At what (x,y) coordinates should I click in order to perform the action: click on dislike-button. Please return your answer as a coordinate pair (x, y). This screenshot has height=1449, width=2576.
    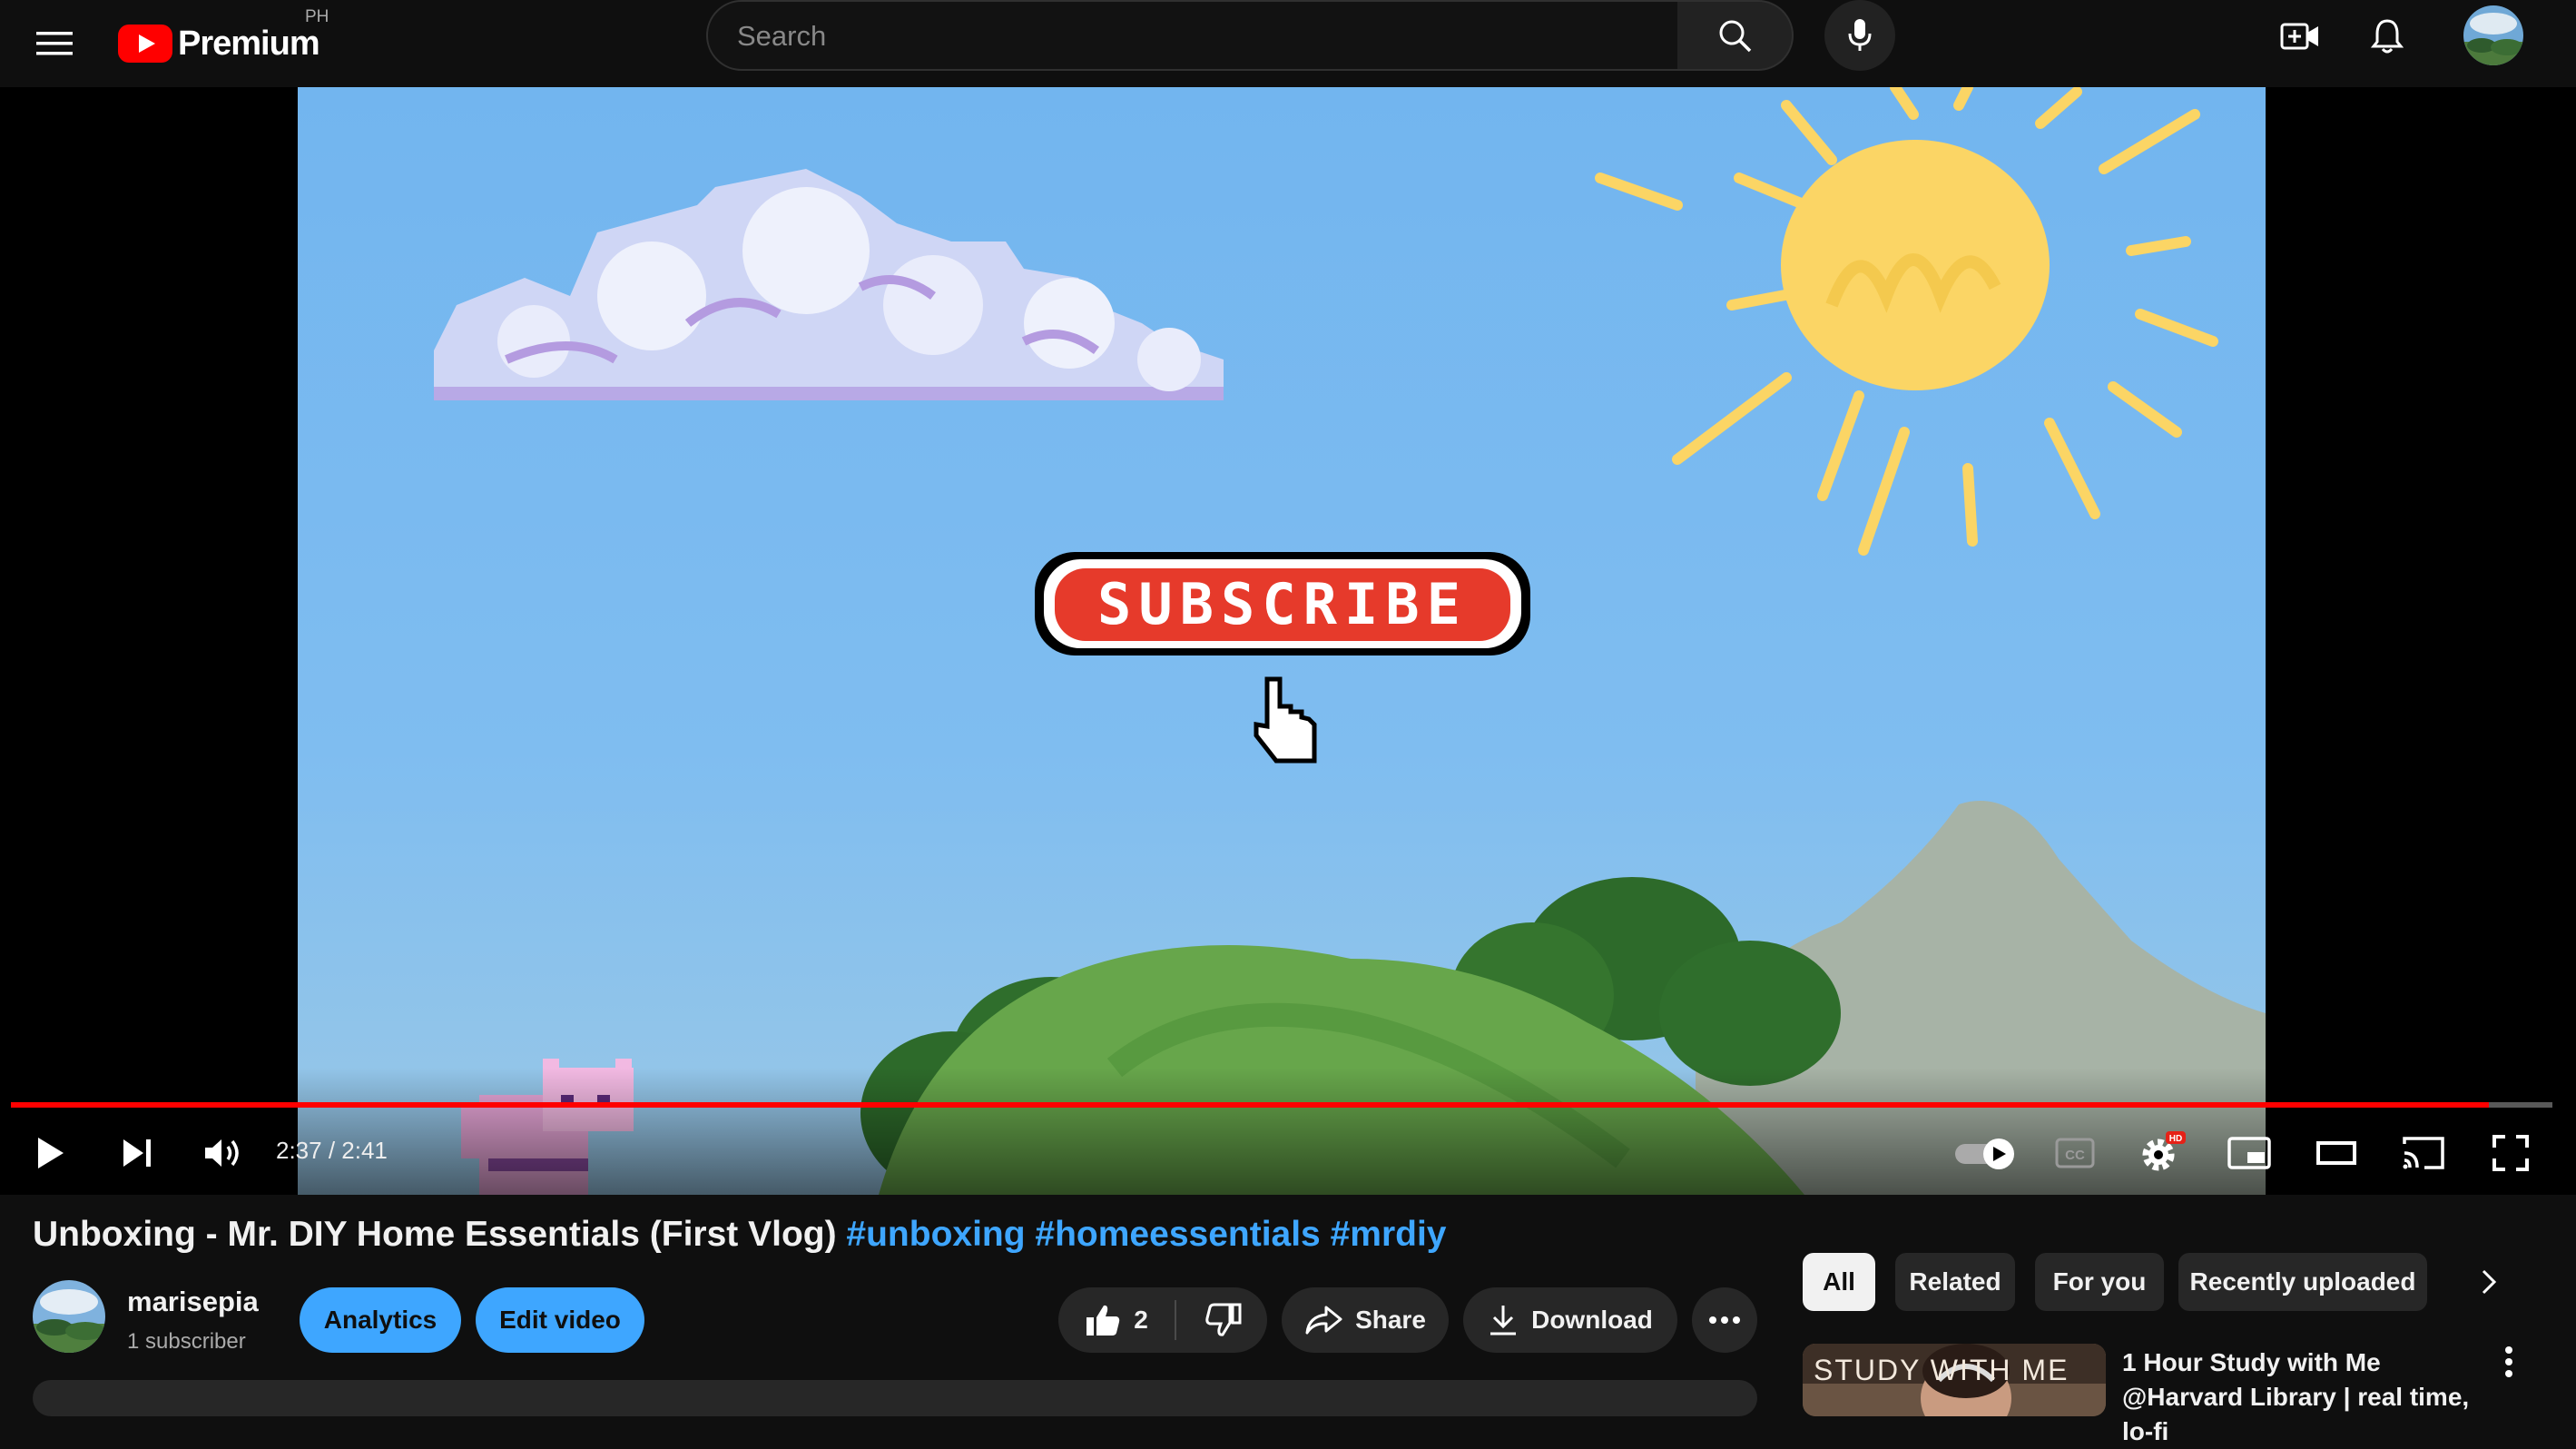
    Looking at the image, I should click on (1223, 1320).